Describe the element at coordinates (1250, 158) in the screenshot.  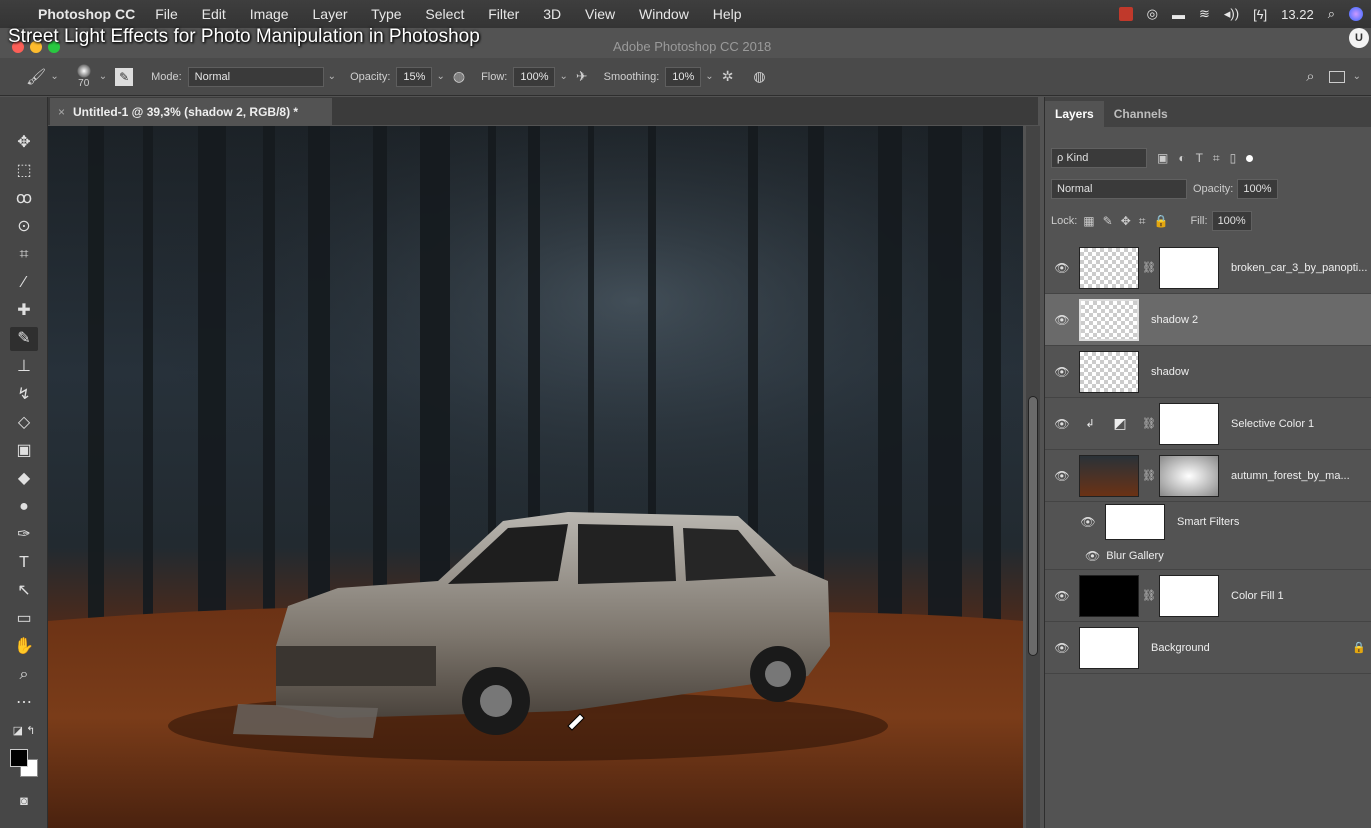
I see `filter-toggle-icon` at that location.